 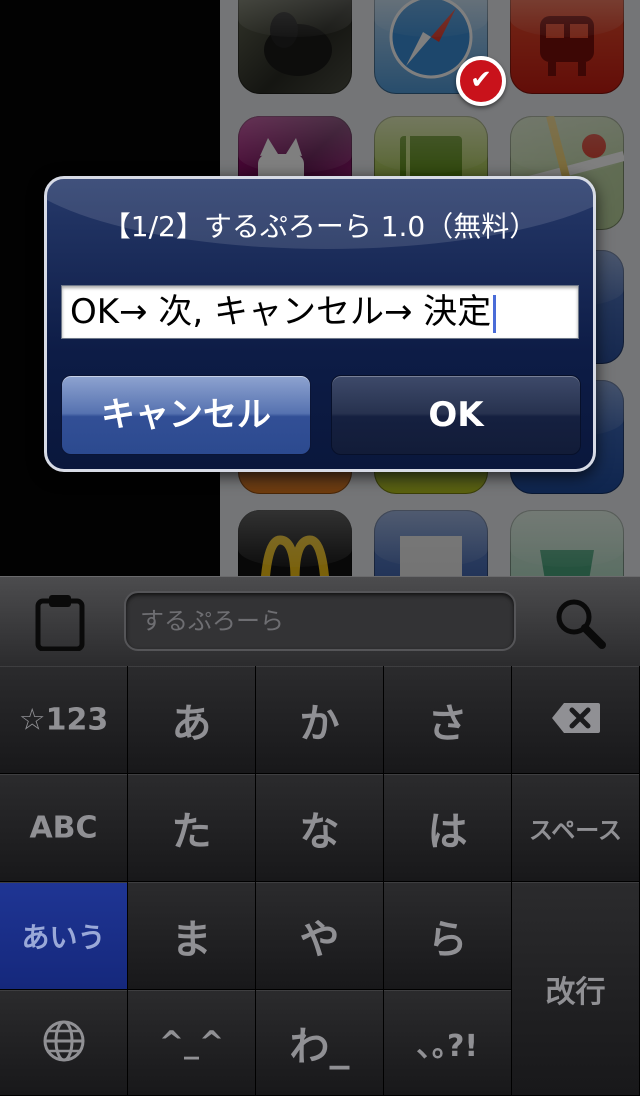 I want to click on key-abc-mode: ABC, so click(x=64, y=828).